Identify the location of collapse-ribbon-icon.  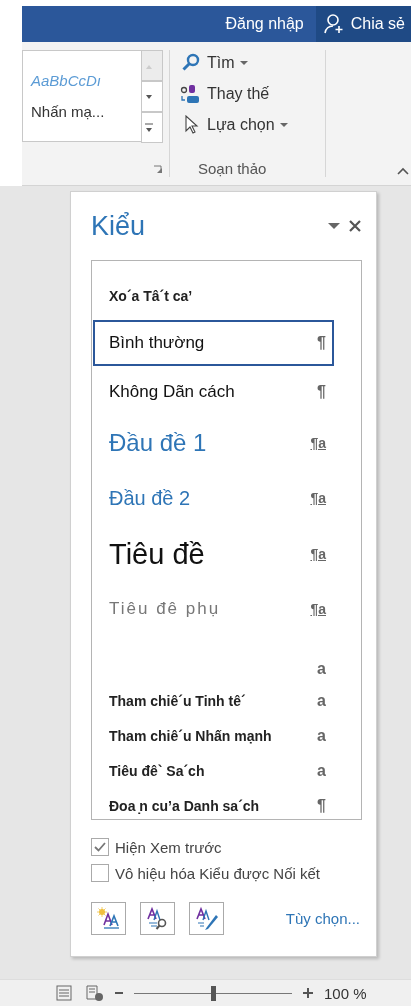
(403, 171).